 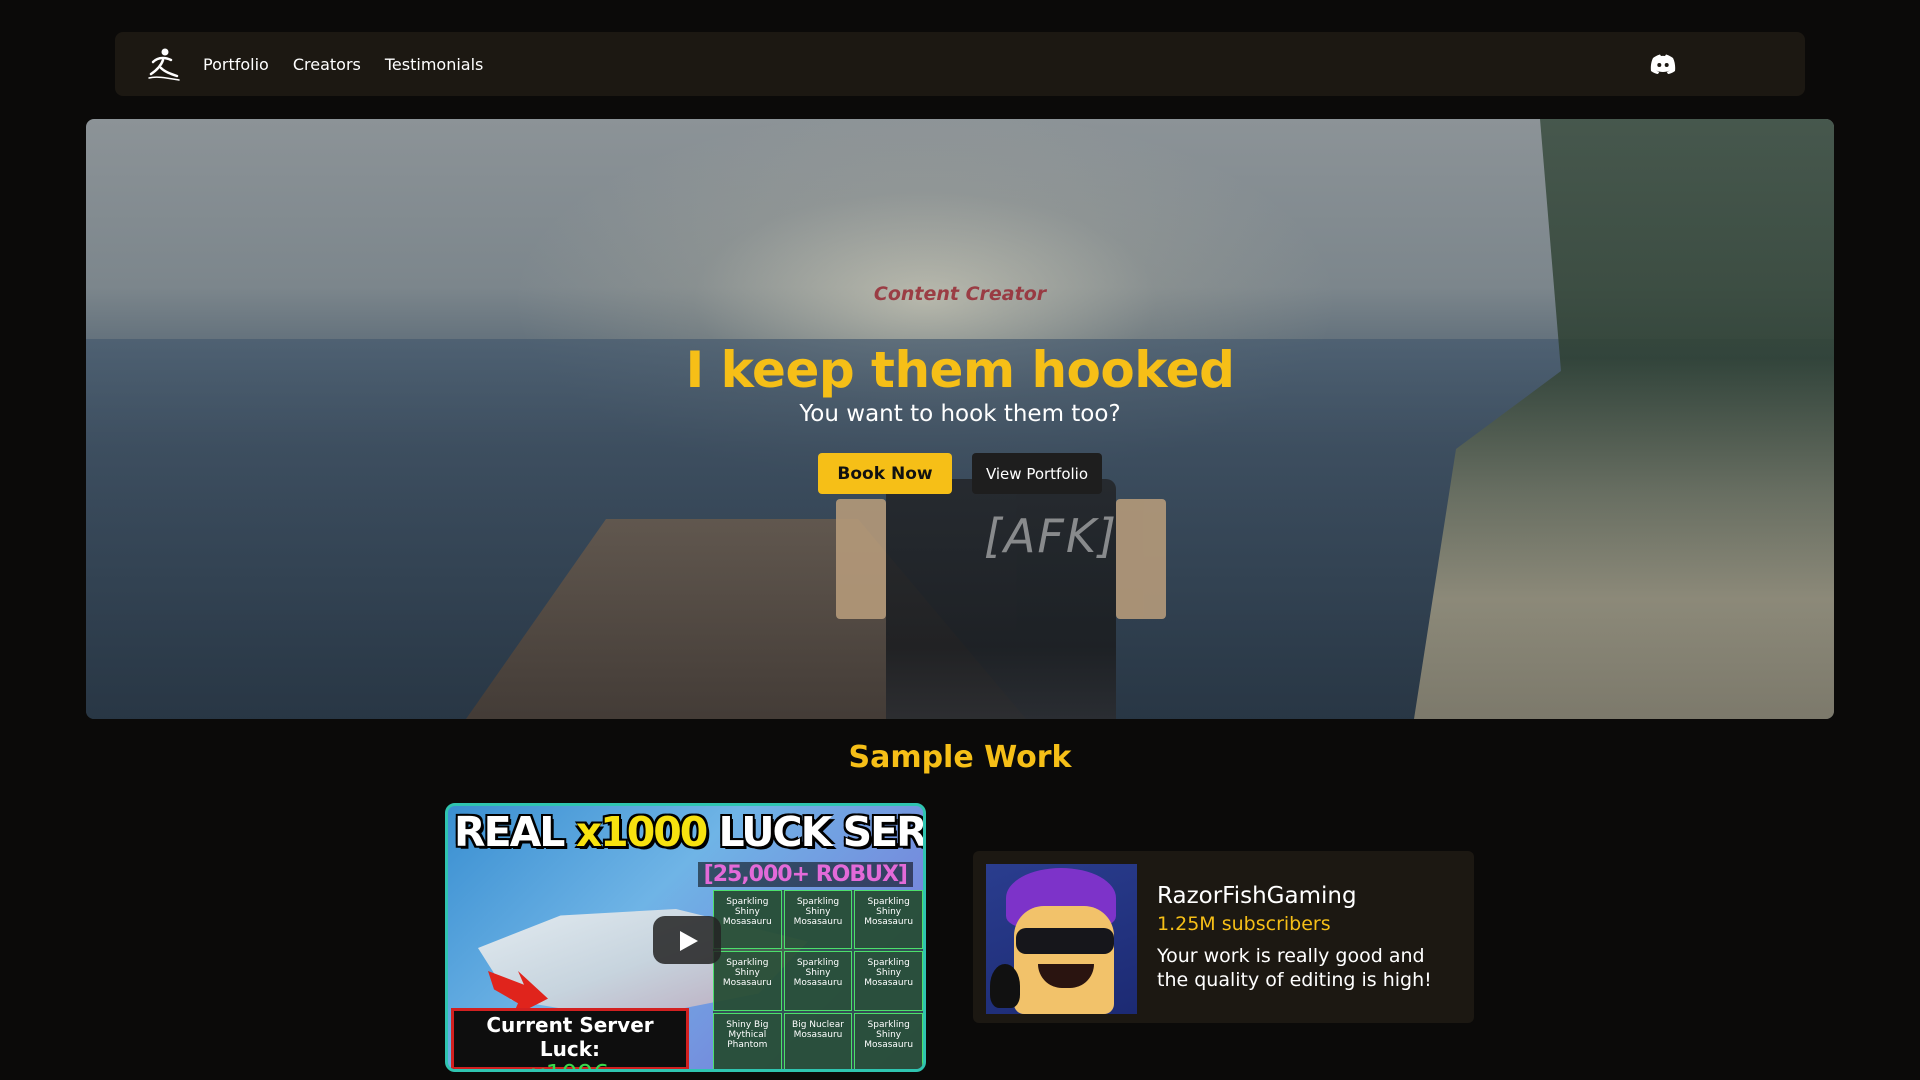 I want to click on thumbnail-title-highlight: x1000, so click(x=642, y=832).